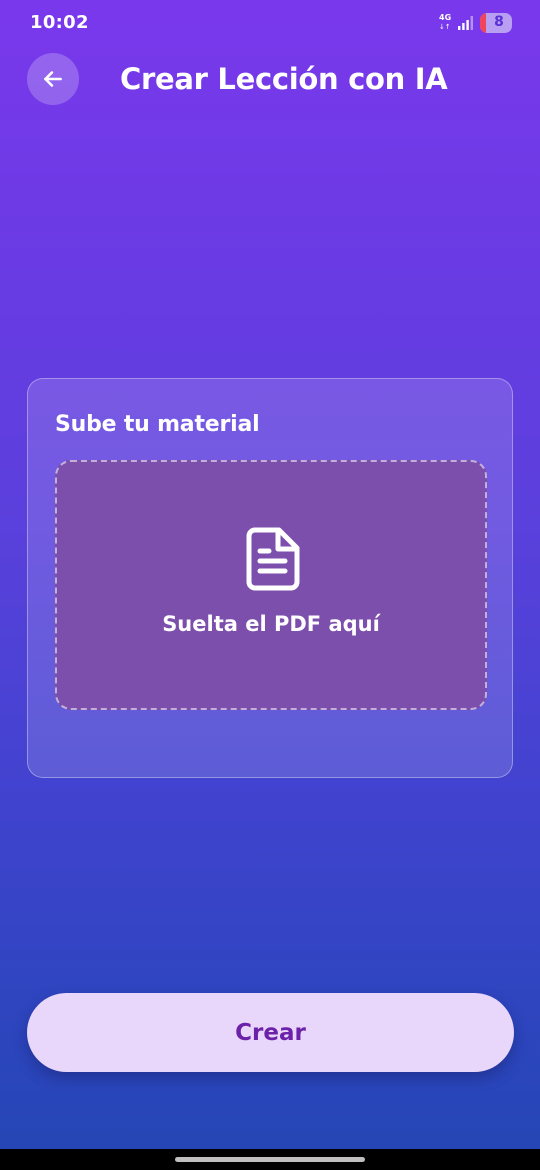 The width and height of the screenshot is (540, 1170). Describe the element at coordinates (271, 624) in the screenshot. I see `dropzone-label: Suelta el PDF aquí` at that location.